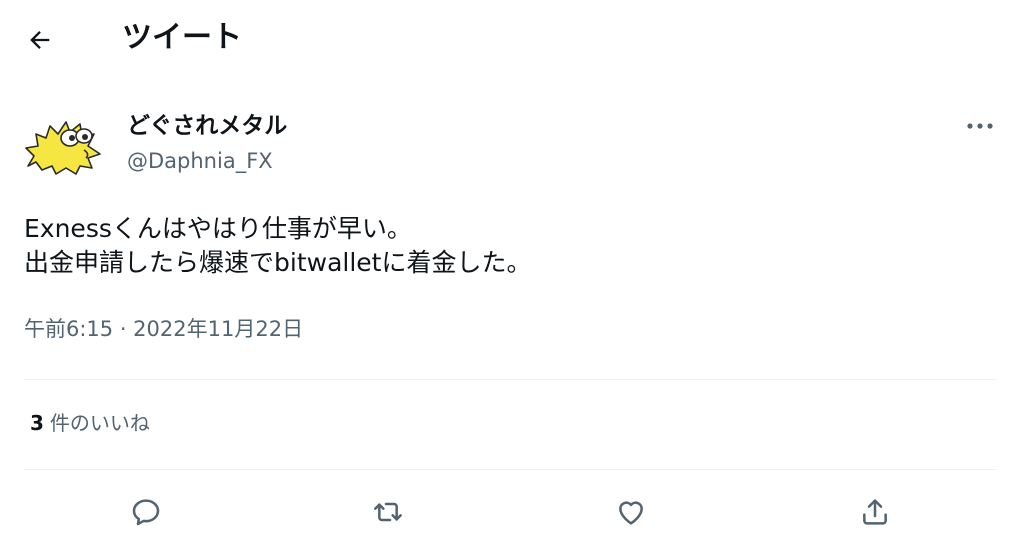  What do you see at coordinates (37, 423) in the screenshot?
I see `likes-count: 3` at bounding box center [37, 423].